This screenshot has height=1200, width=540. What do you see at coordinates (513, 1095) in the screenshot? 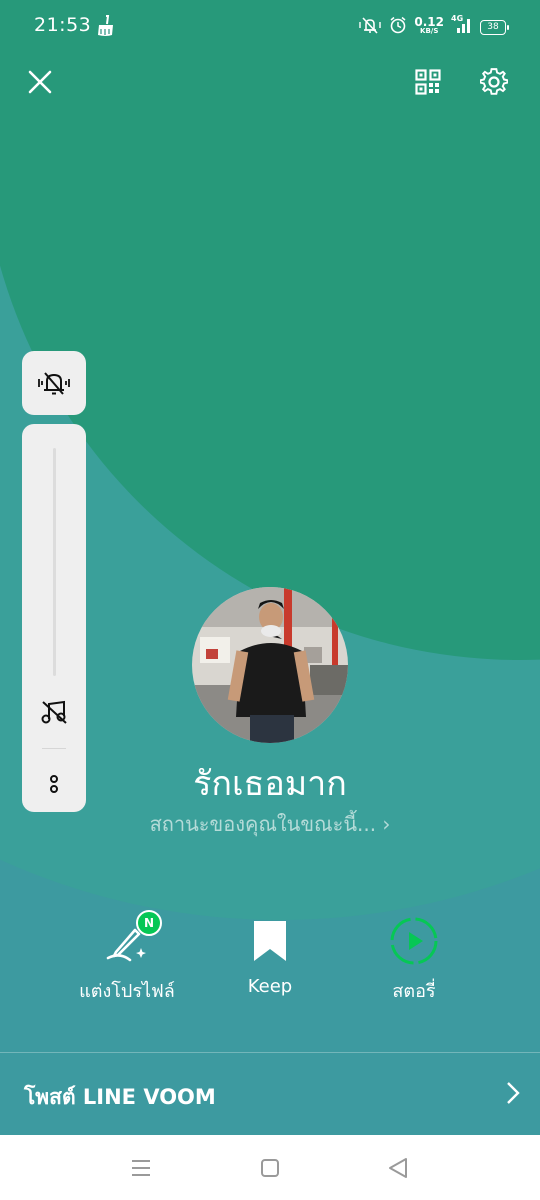
I see `chevron-right-icon` at bounding box center [513, 1095].